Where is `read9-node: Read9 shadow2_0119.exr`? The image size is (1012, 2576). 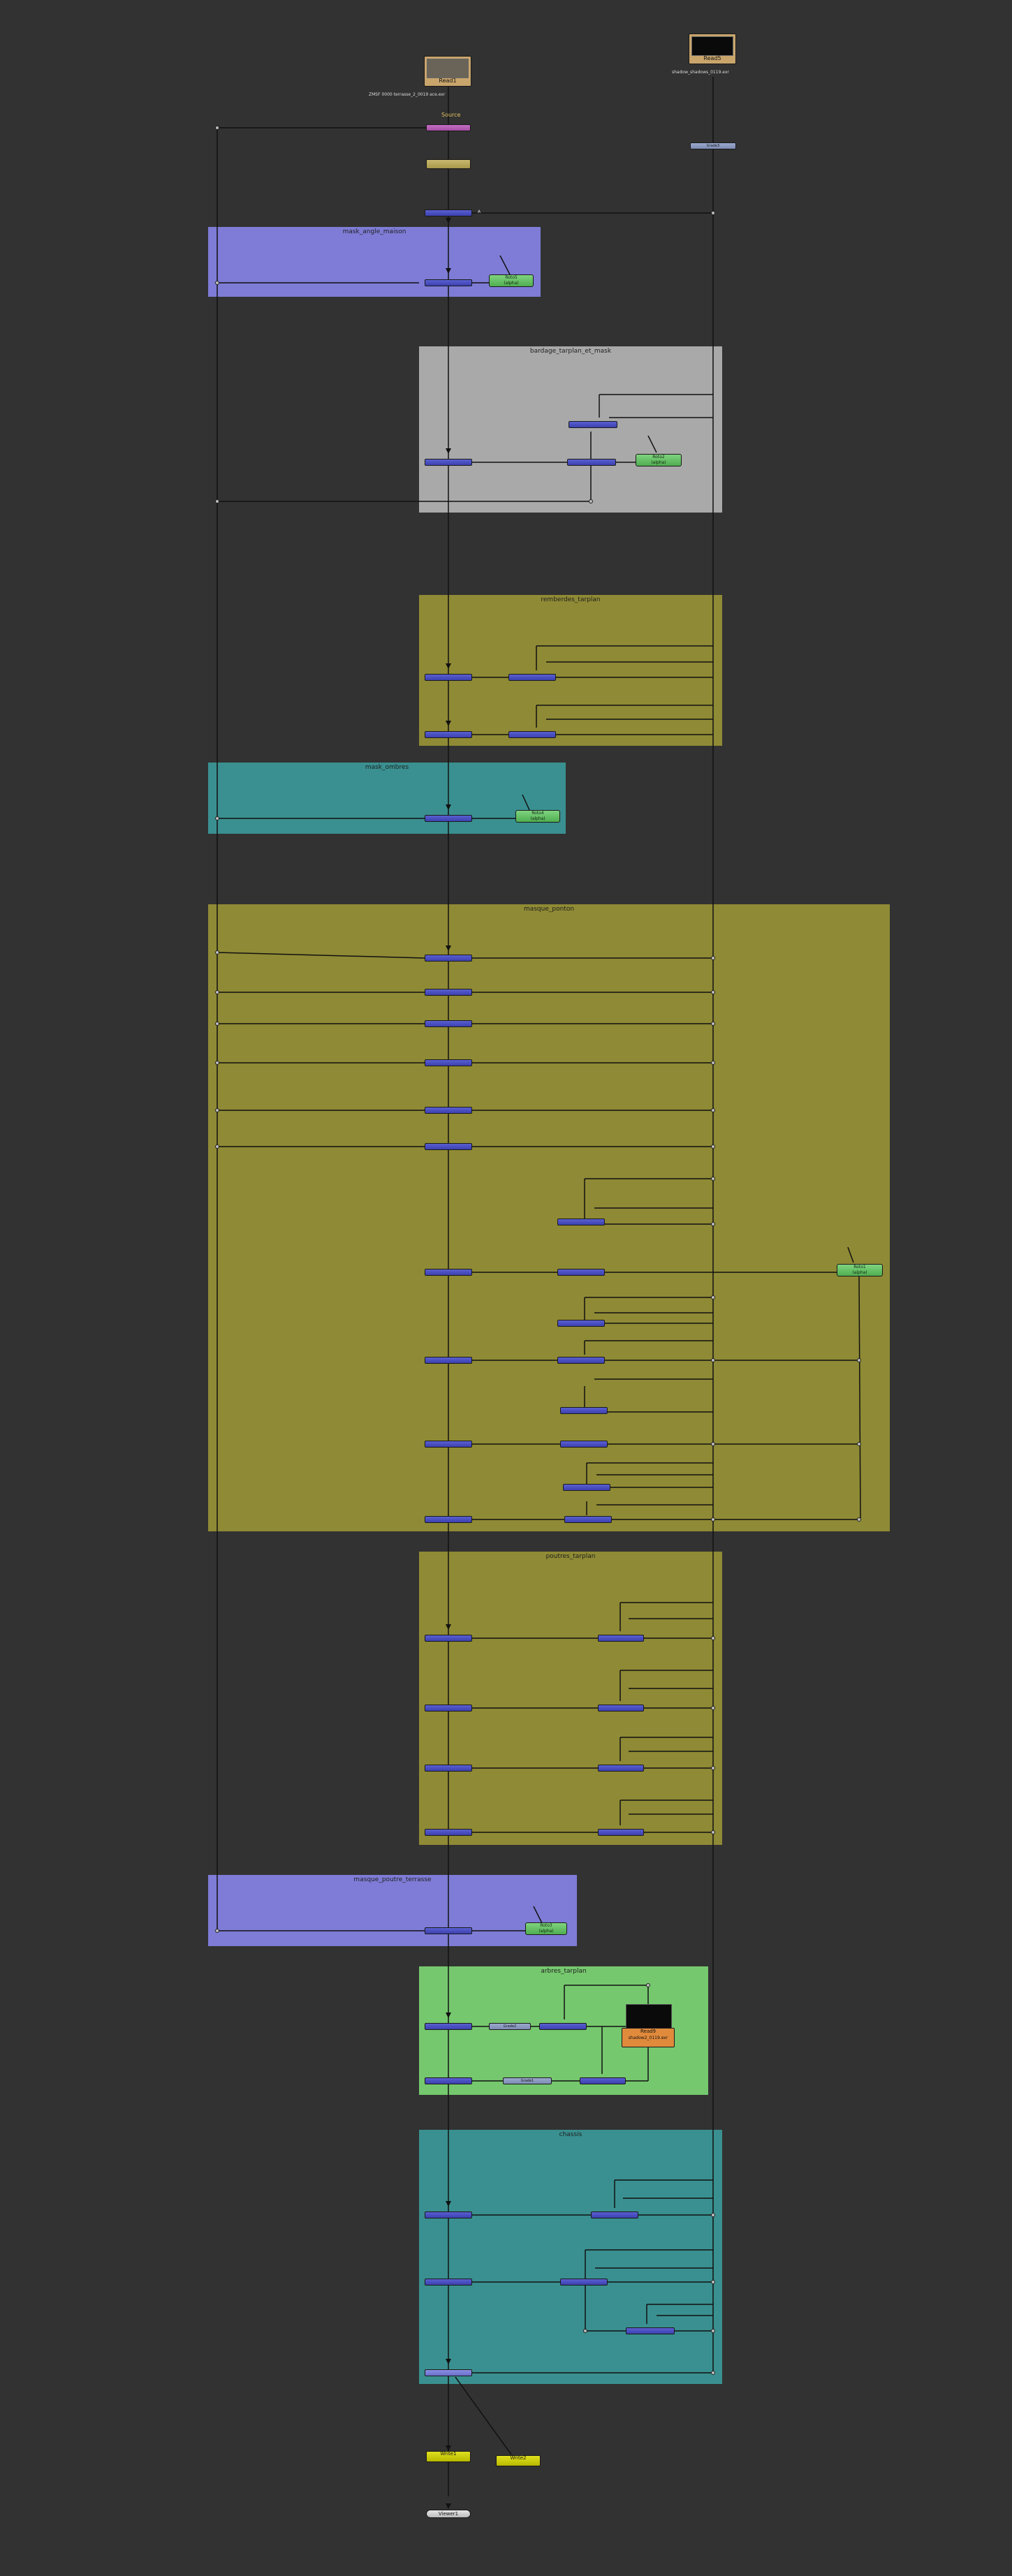
read9-node: Read9 shadow2_0119.exr is located at coordinates (648, 2038).